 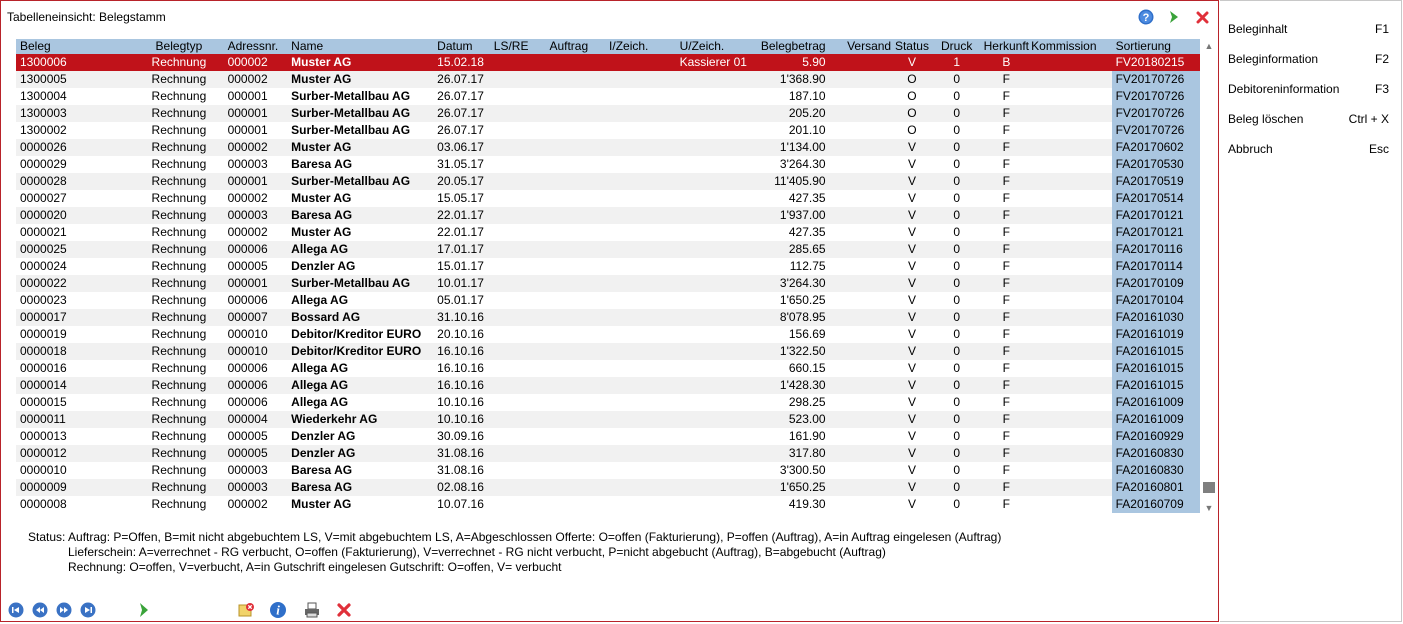 I want to click on cell-col-adressnr: 000002, so click(x=247, y=232).